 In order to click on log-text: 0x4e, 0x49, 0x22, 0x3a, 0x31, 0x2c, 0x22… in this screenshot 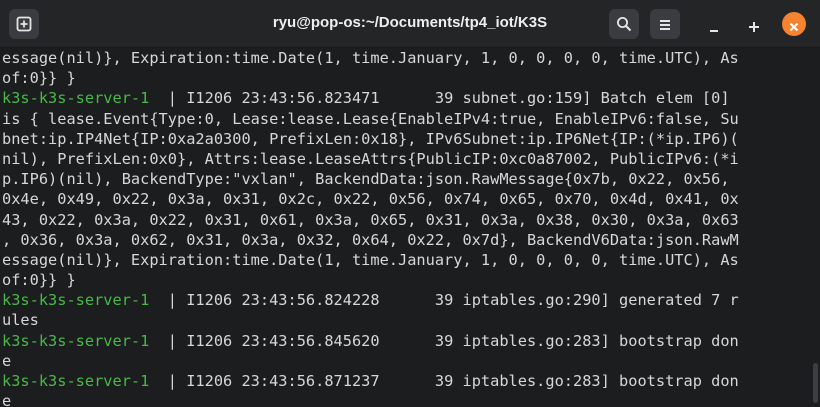, I will do `click(370, 199)`.